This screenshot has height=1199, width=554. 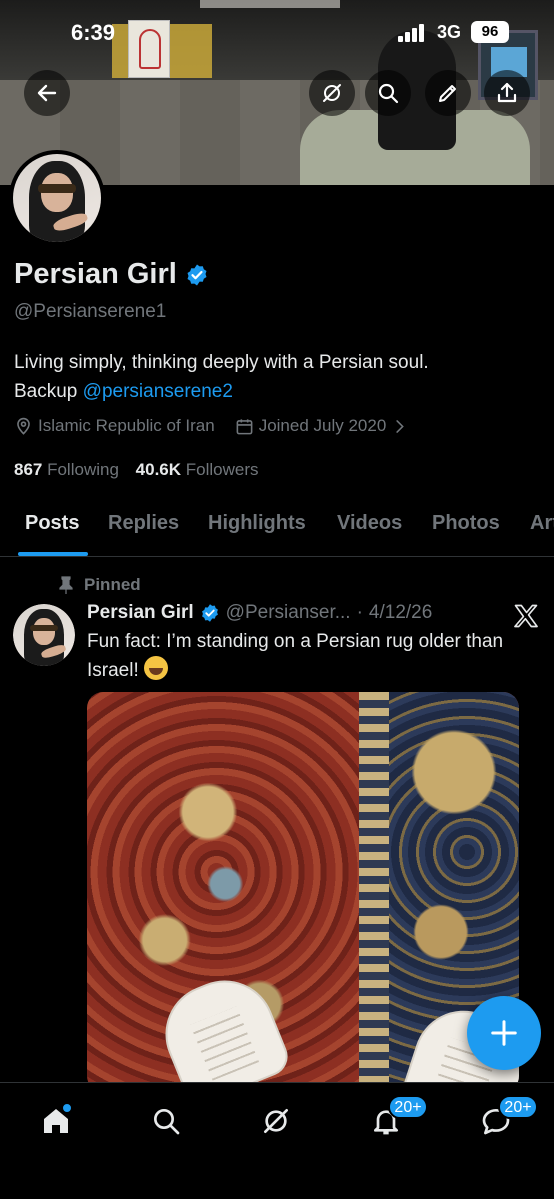 I want to click on nav-home, so click(x=56, y=1121).